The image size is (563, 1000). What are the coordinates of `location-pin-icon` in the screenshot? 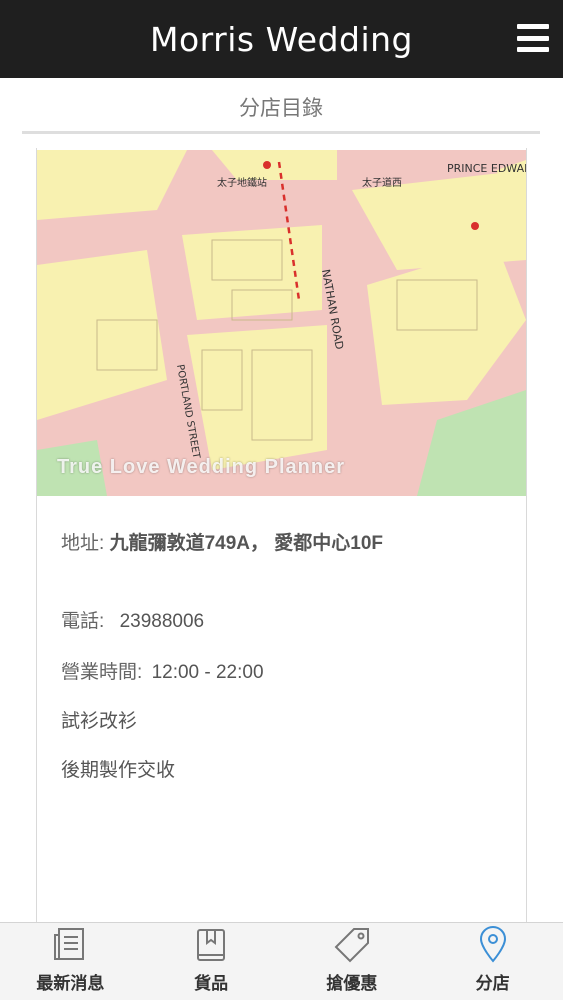 It's located at (492, 944).